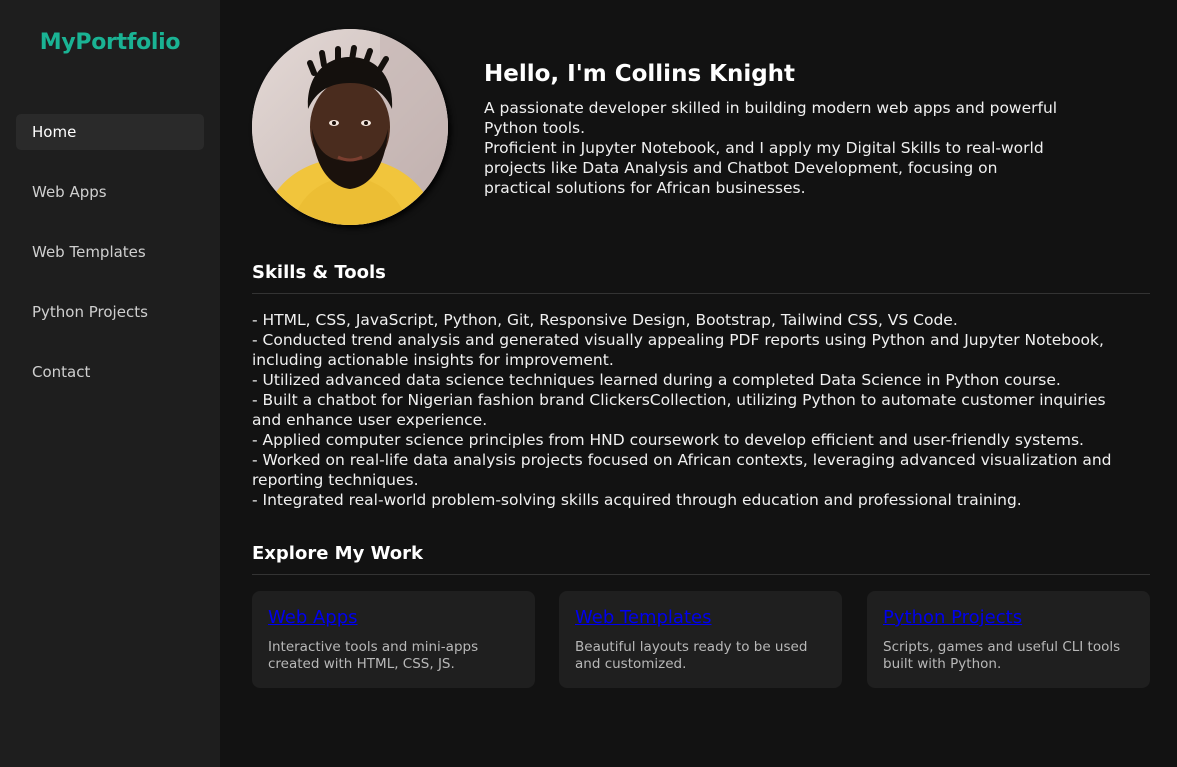 Image resolution: width=1177 pixels, height=767 pixels. Describe the element at coordinates (110, 372) in the screenshot. I see `nav-item-contact: Contact` at that location.